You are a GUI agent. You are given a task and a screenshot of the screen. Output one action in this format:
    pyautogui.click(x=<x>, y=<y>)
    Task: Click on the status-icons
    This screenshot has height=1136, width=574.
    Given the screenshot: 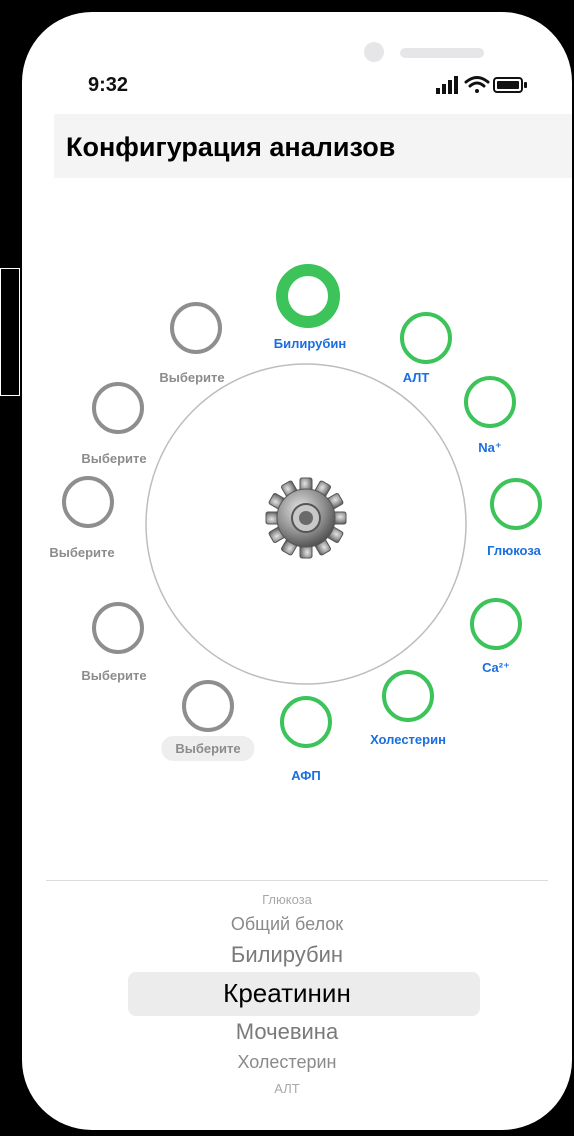 What is the action you would take?
    pyautogui.click(x=481, y=85)
    